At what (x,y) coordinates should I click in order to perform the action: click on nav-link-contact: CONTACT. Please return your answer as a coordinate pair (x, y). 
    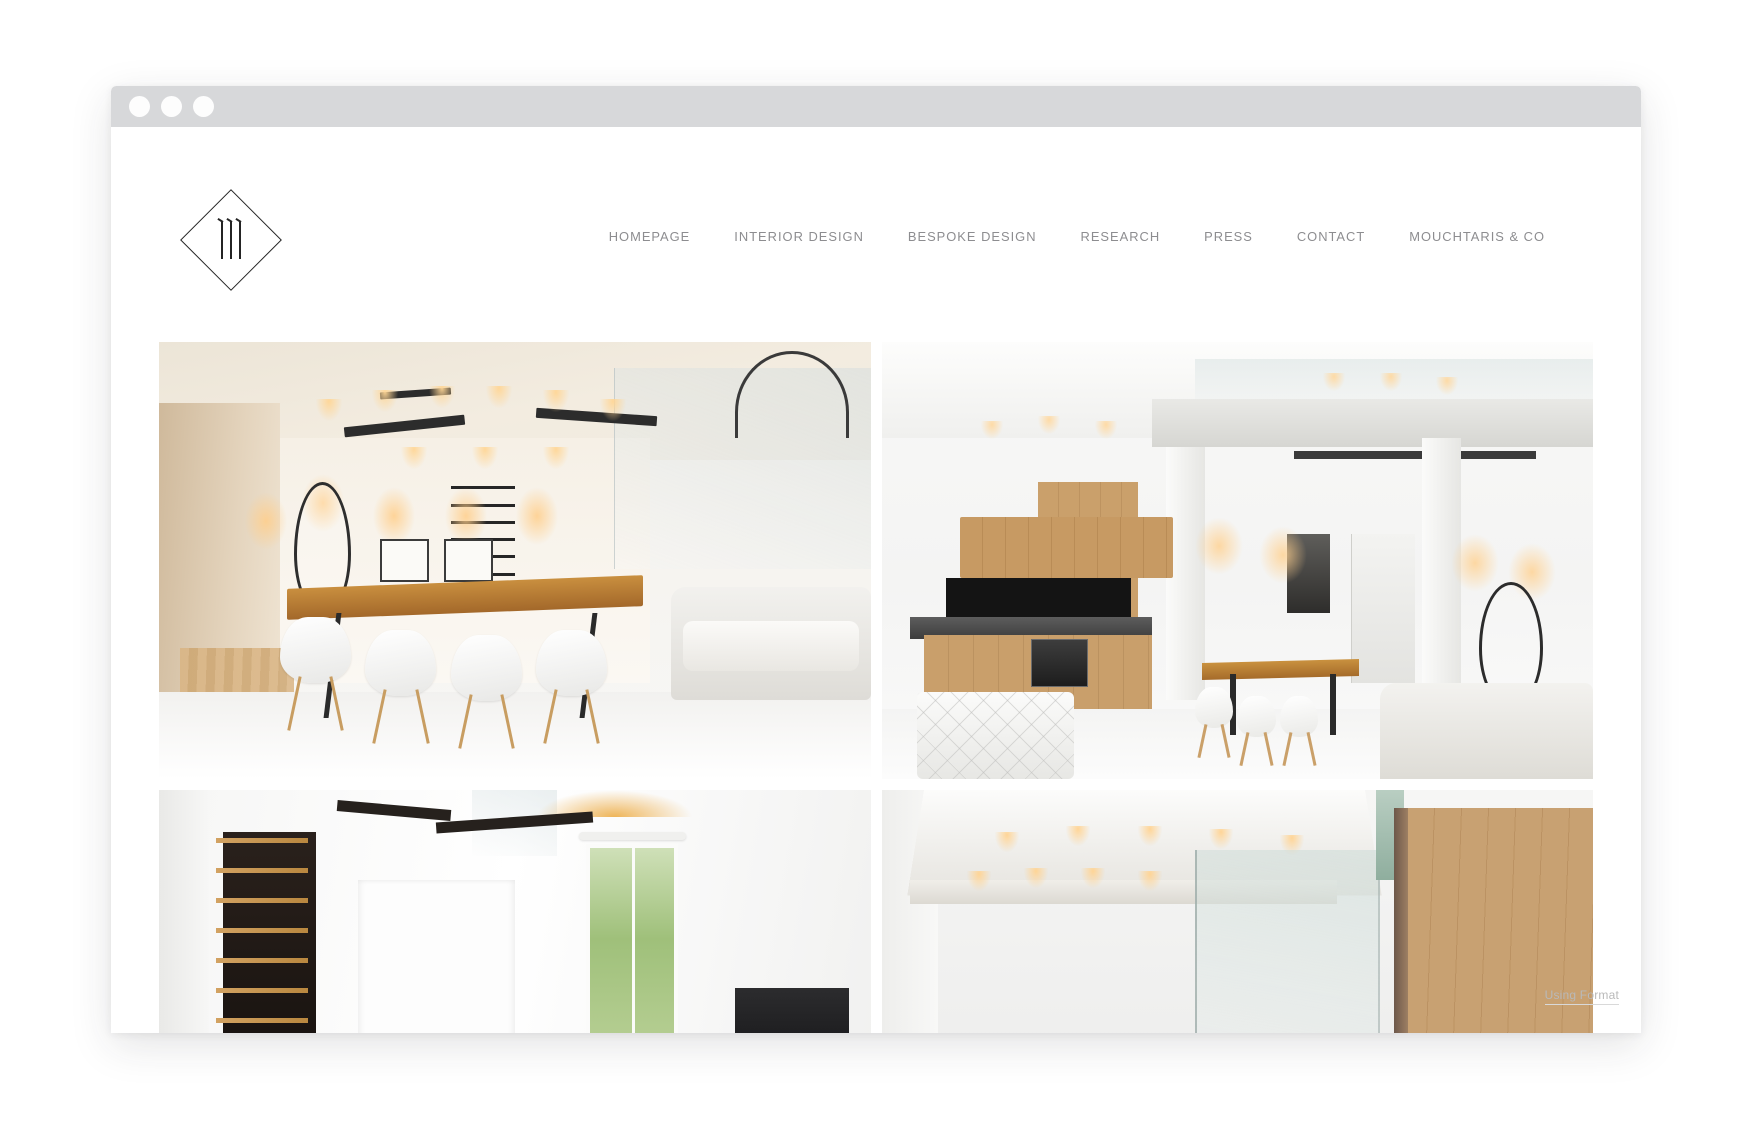
    Looking at the image, I should click on (1331, 236).